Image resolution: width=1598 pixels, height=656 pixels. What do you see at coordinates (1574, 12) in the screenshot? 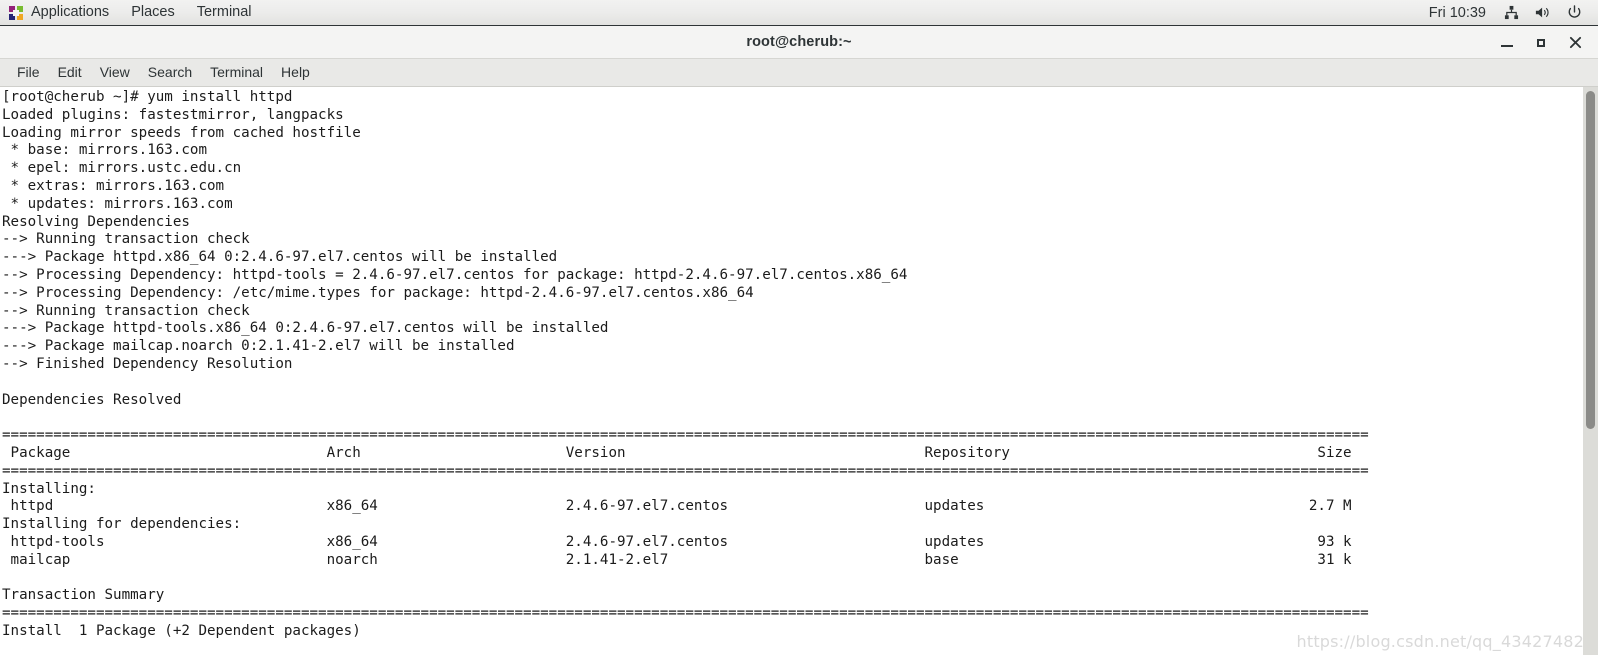
I see `power-icon` at bounding box center [1574, 12].